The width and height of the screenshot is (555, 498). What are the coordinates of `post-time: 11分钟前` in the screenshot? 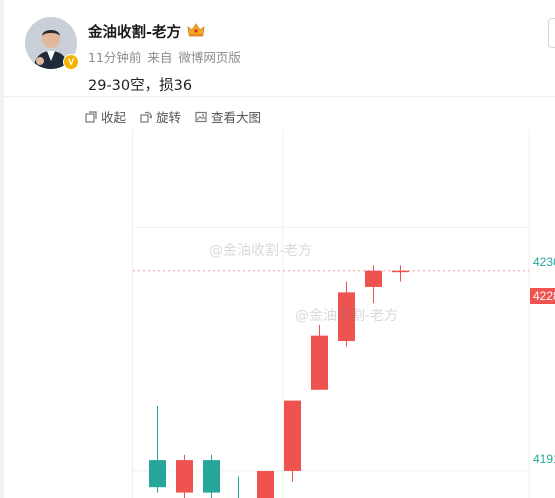 It's located at (114, 57).